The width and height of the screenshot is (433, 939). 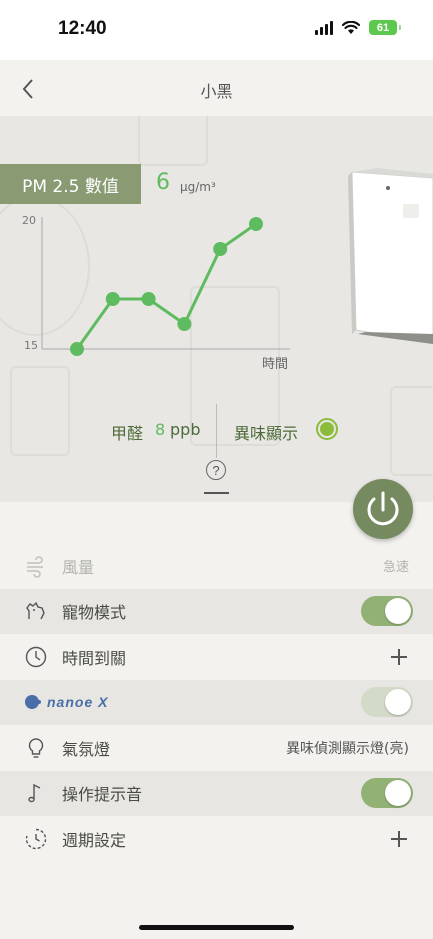 I want to click on setting-airflow-label: 風量, so click(x=78, y=567).